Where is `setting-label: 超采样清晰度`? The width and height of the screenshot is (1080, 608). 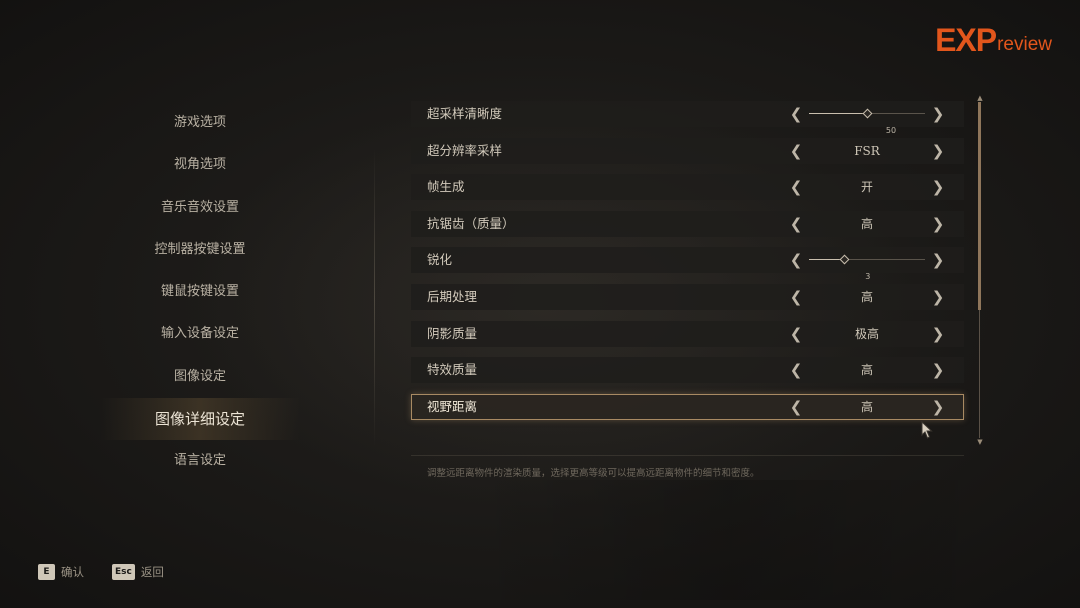 setting-label: 超采样清晰度 is located at coordinates (465, 113).